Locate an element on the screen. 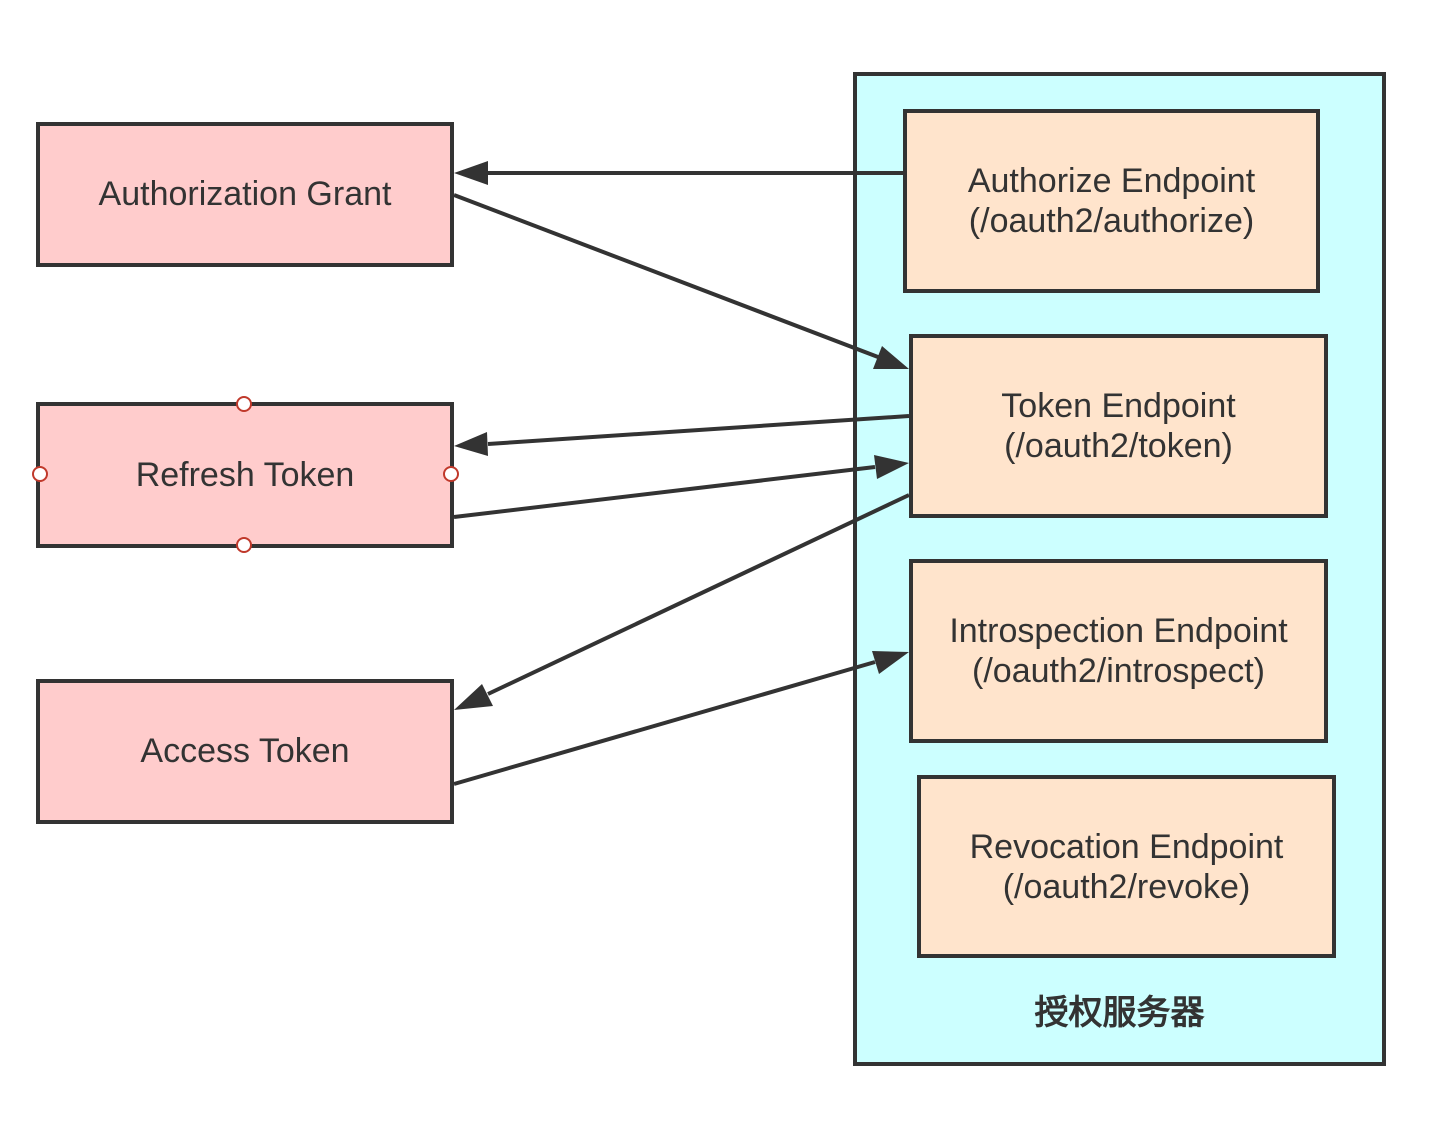 This screenshot has height=1133, width=1441. refresh-token-handle-left is located at coordinates (40, 474).